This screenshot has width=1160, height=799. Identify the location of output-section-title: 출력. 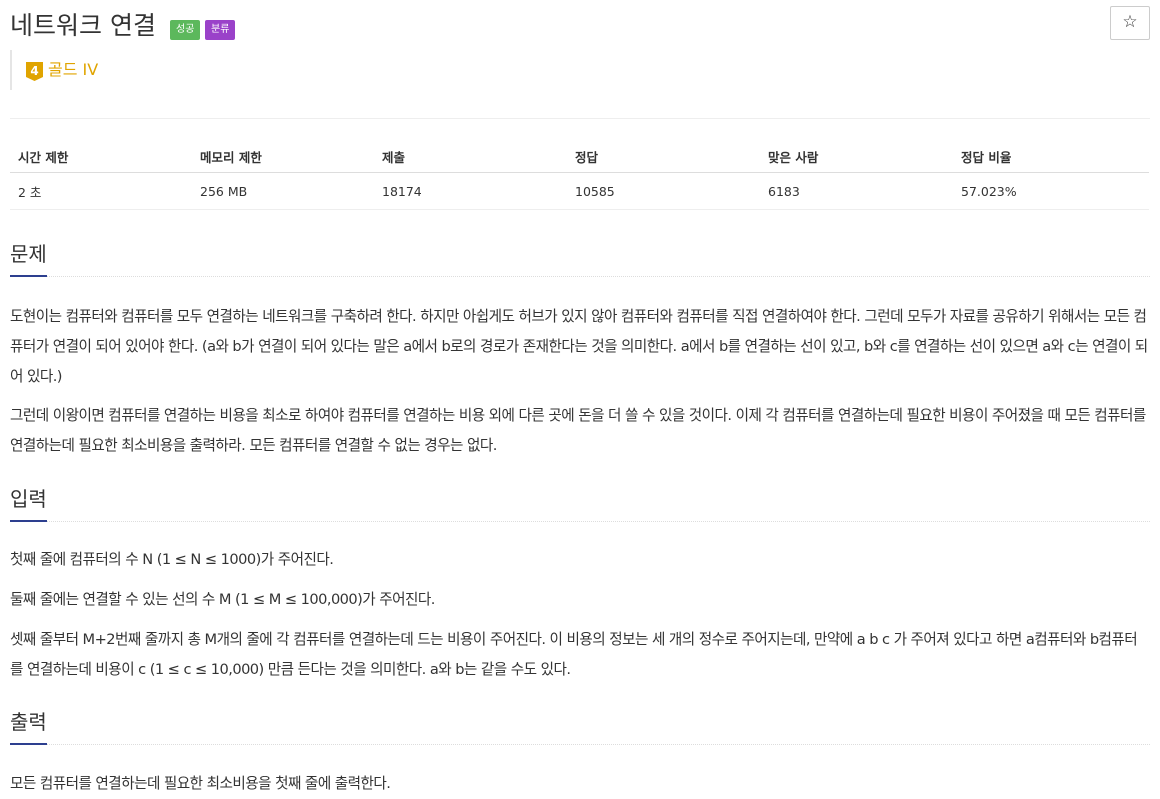
(28, 722).